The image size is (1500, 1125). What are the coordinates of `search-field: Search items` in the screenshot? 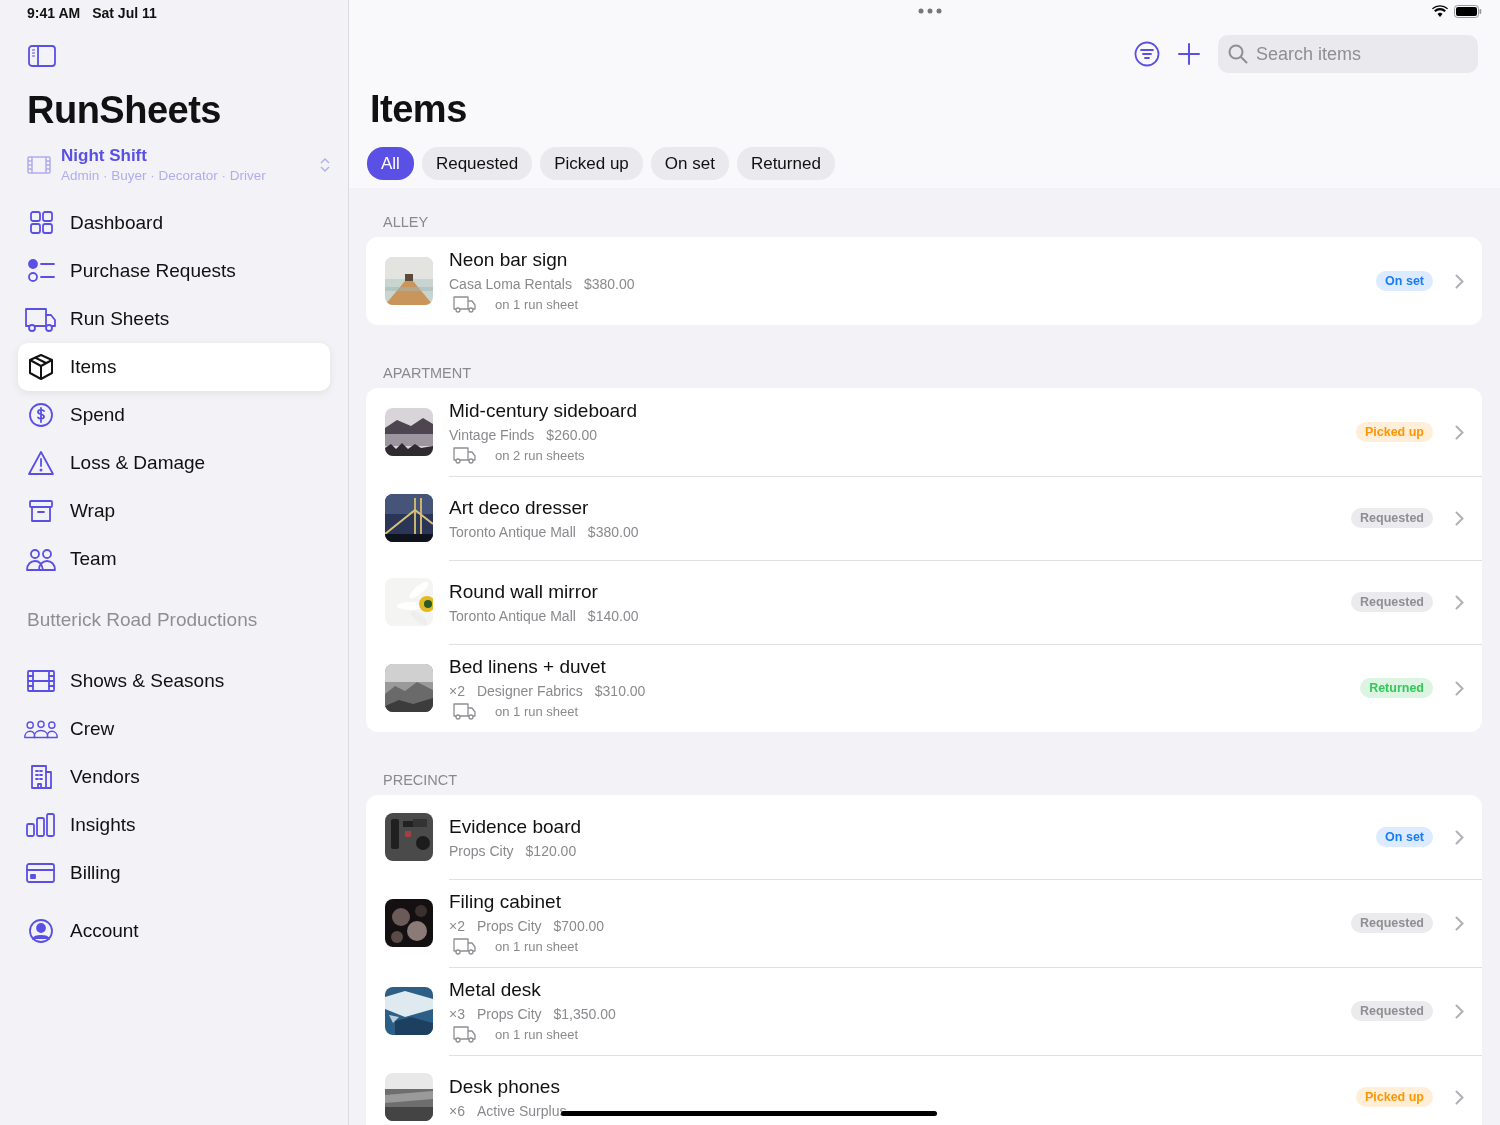 It's located at (1348, 54).